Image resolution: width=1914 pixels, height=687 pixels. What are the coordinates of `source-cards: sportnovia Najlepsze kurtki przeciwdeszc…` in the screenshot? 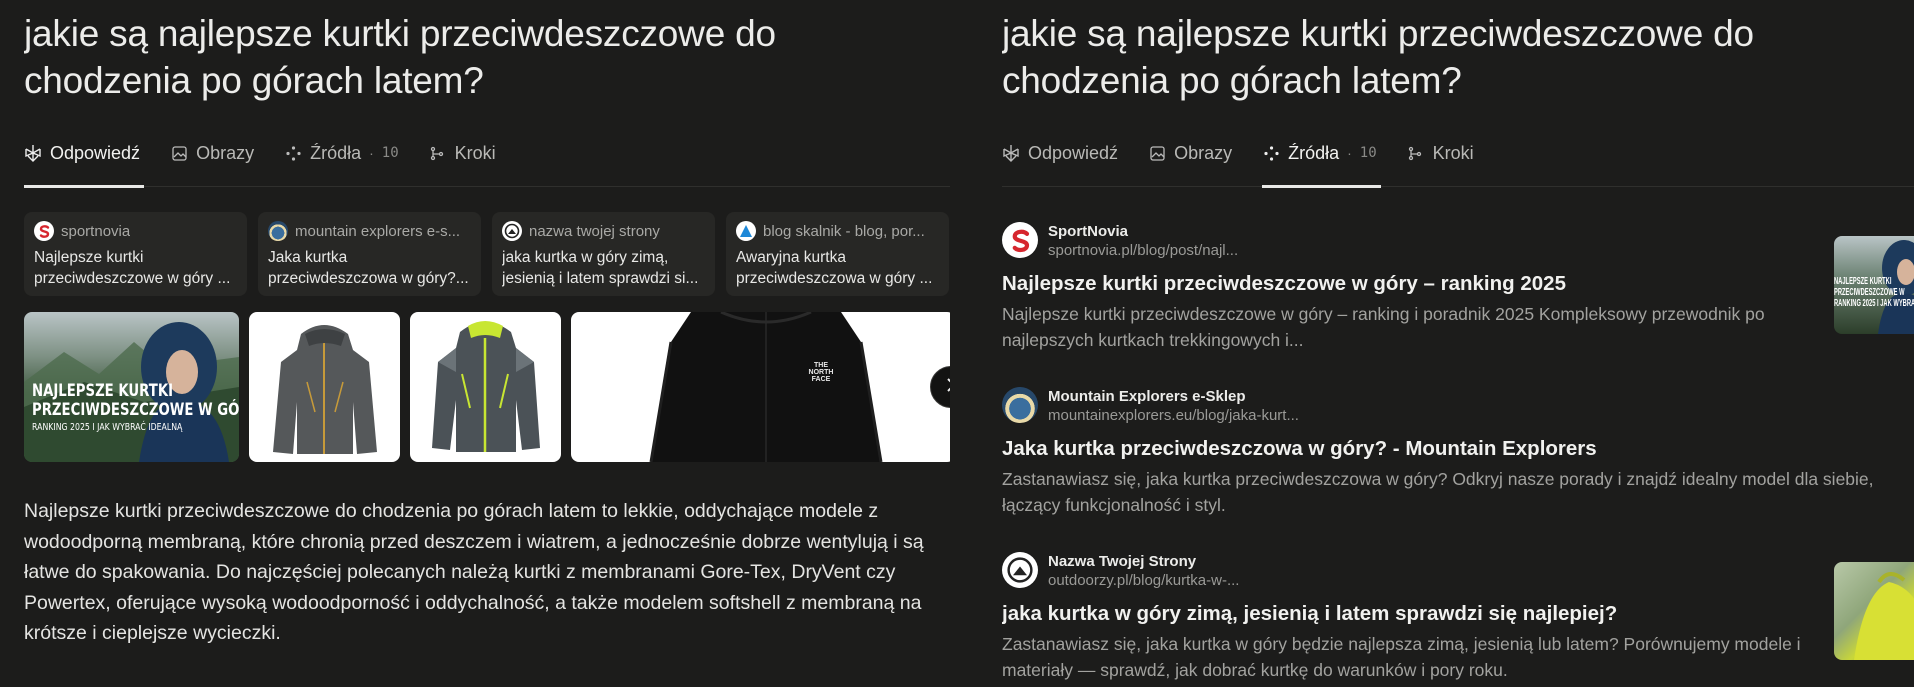 It's located at (486, 254).